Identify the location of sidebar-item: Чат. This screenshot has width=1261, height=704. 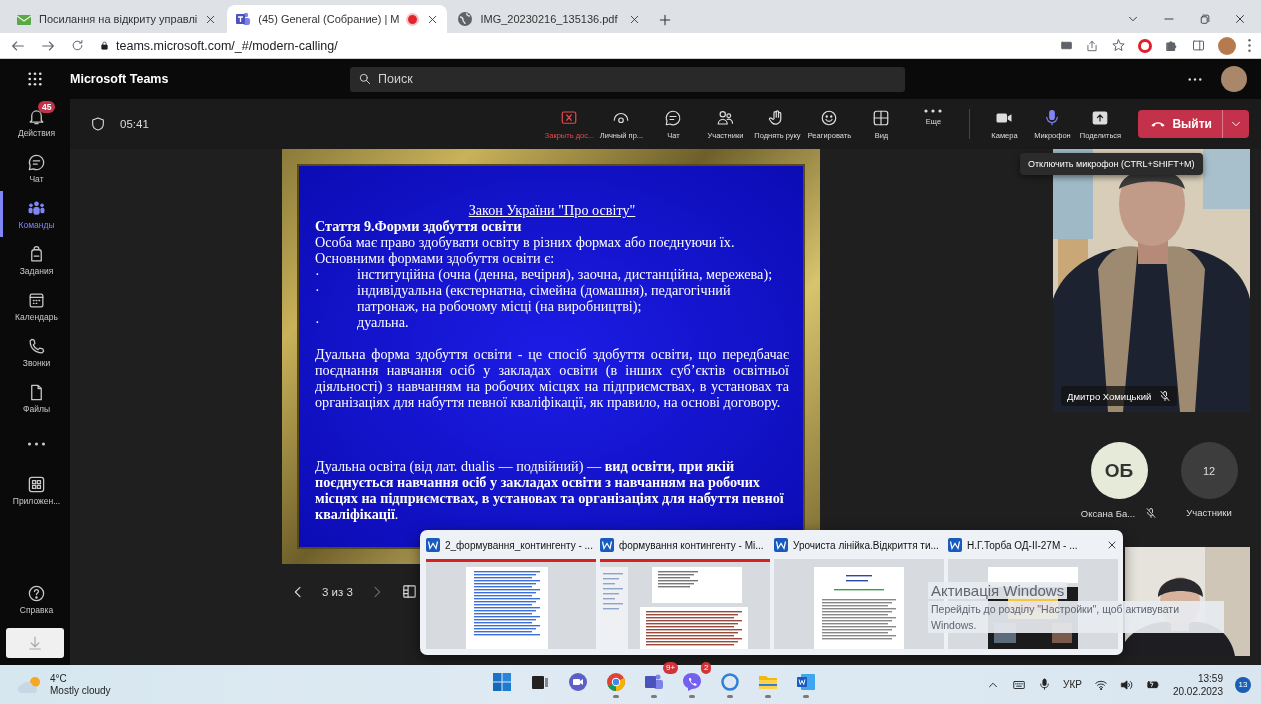
(35, 168).